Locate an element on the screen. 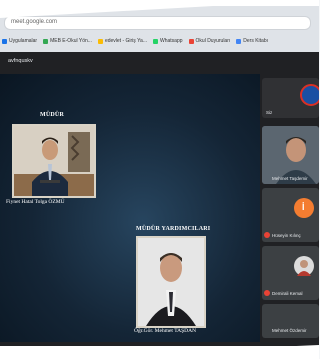 The image size is (320, 359). bookmark-ders: Ders Kitabı is located at coordinates (252, 41).